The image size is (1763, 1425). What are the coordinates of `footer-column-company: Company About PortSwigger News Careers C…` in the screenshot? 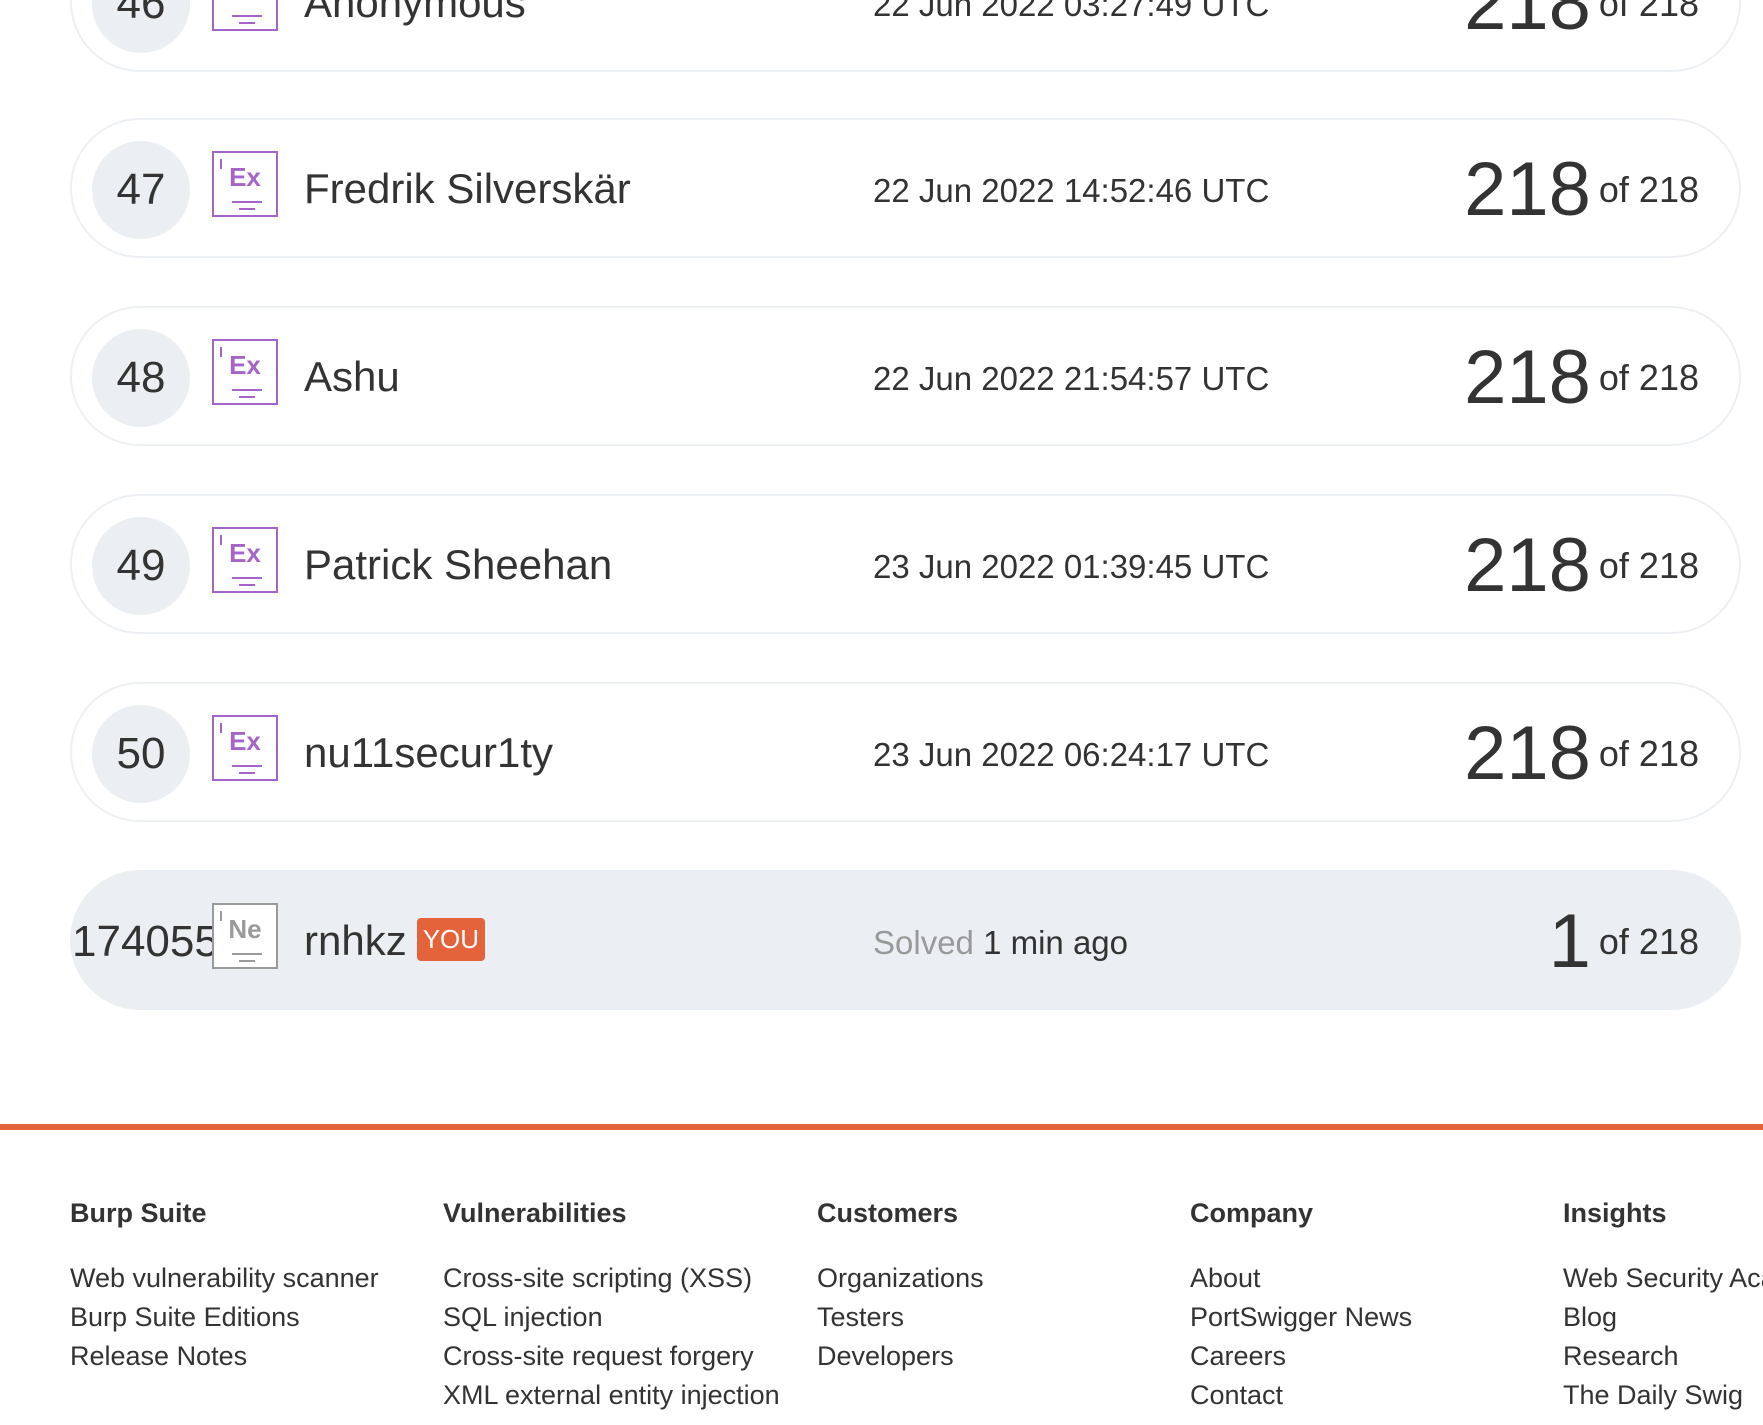 It's located at (1301, 1306).